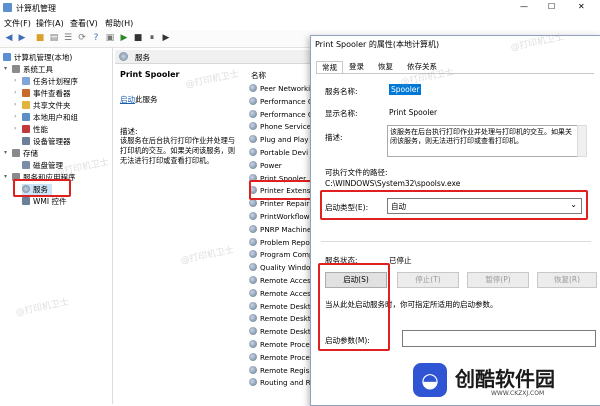  I want to click on pane-title: 服务, so click(142, 57).